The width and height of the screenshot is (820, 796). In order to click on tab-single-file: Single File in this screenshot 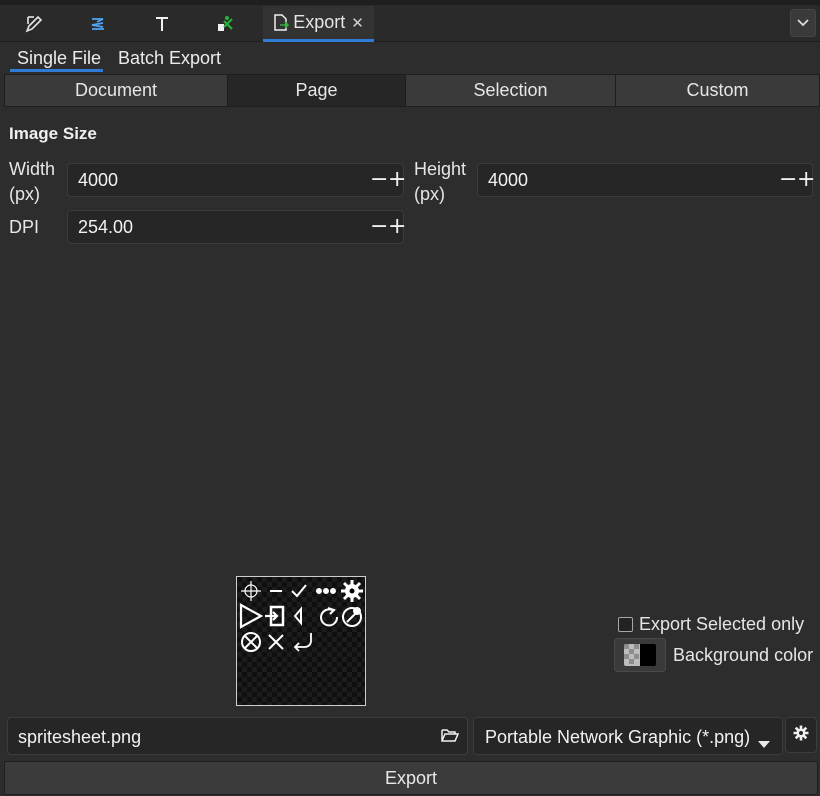, I will do `click(56, 59)`.